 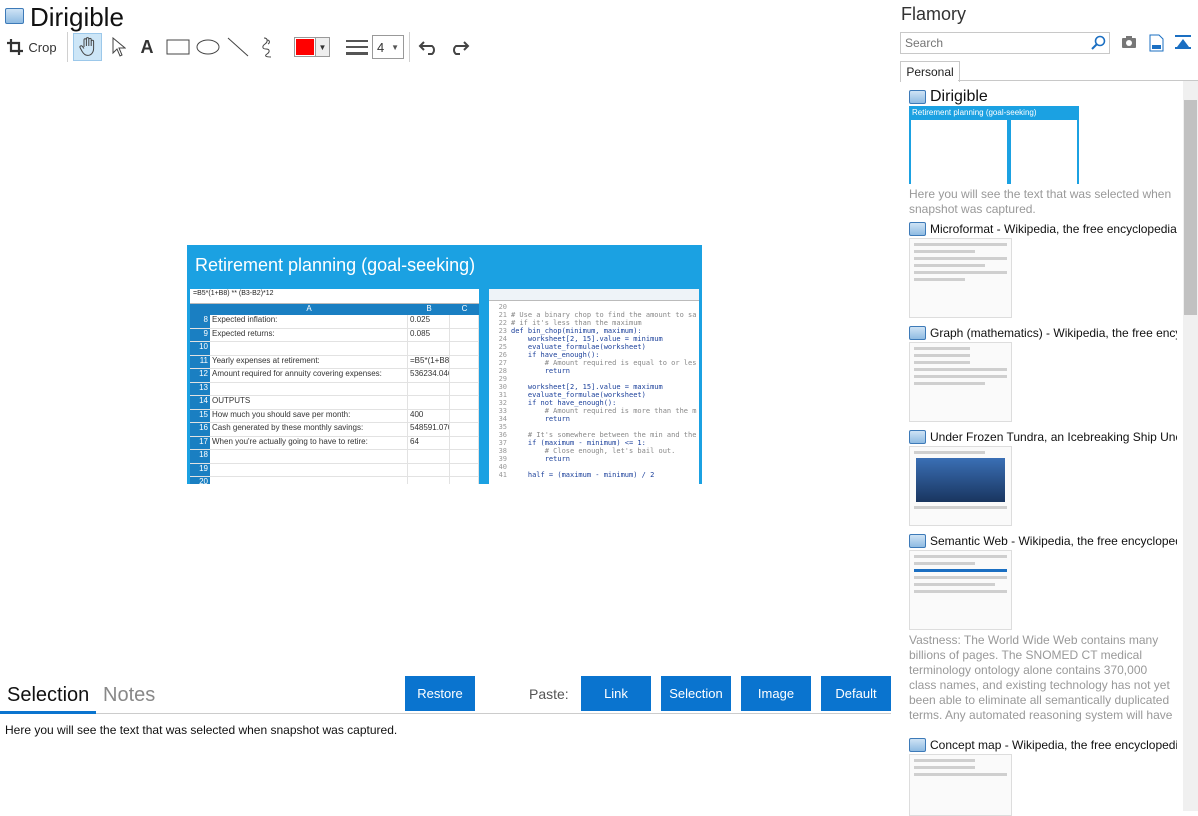 I want to click on line-icon, so click(x=238, y=47).